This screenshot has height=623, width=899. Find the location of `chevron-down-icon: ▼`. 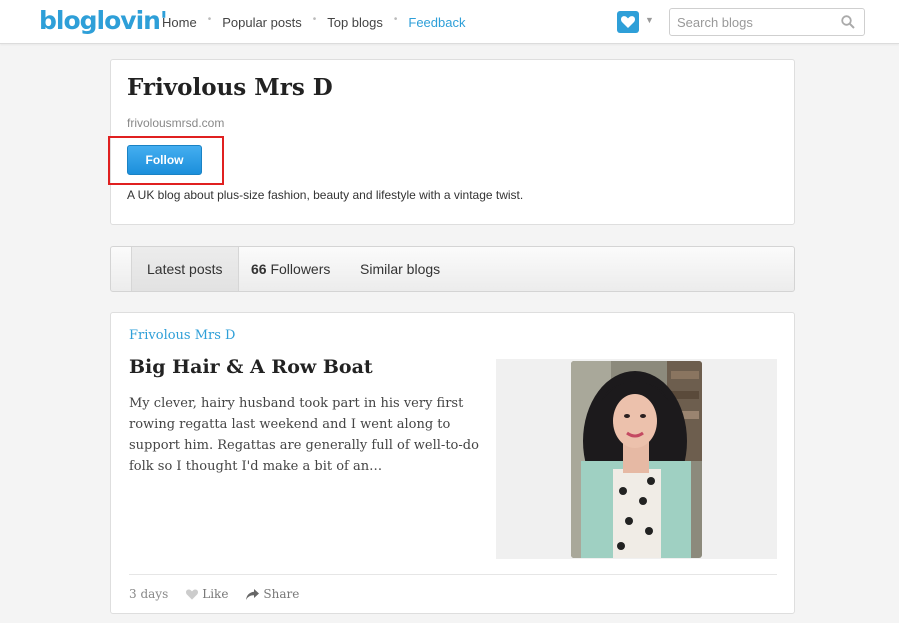

chevron-down-icon: ▼ is located at coordinates (649, 20).